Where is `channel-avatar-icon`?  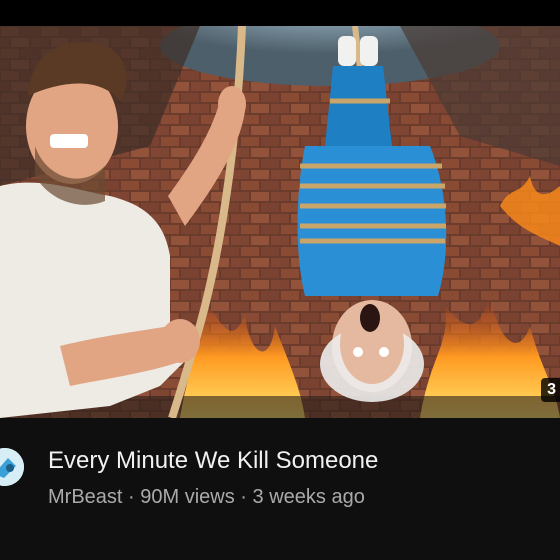
channel-avatar-icon is located at coordinates (12, 467).